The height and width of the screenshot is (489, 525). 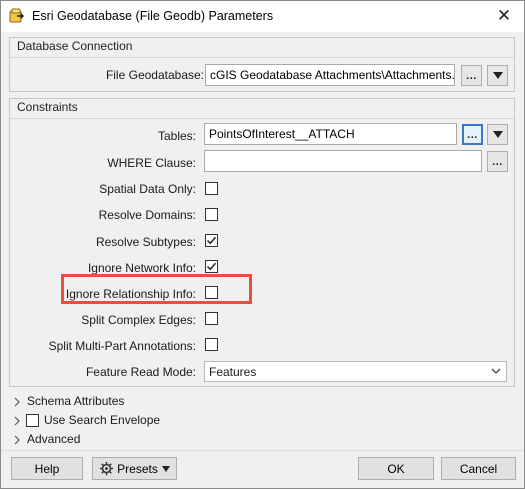 What do you see at coordinates (145, 242) in the screenshot?
I see `resolve-subtypes-label: Resolve Subtypes:` at bounding box center [145, 242].